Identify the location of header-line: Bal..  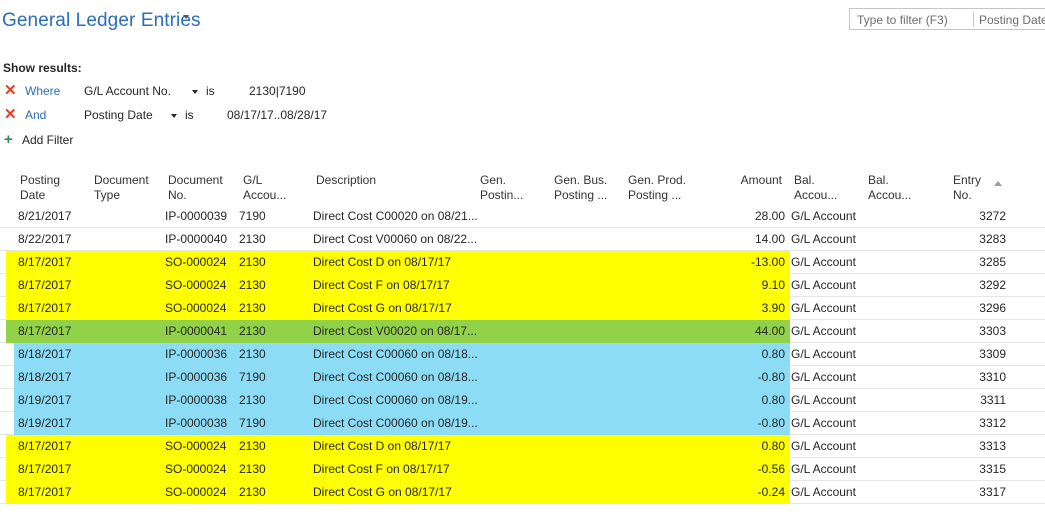
(878, 180).